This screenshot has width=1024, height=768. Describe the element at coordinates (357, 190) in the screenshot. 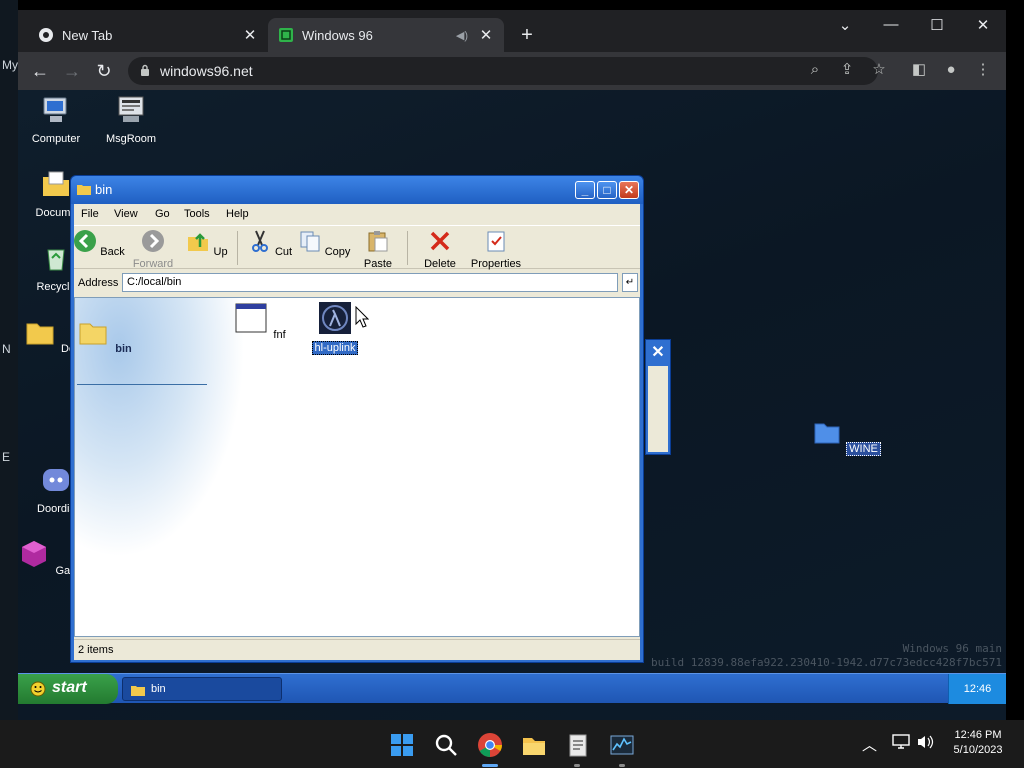

I see `explorer-title-bar: bin _ □ ✕` at that location.